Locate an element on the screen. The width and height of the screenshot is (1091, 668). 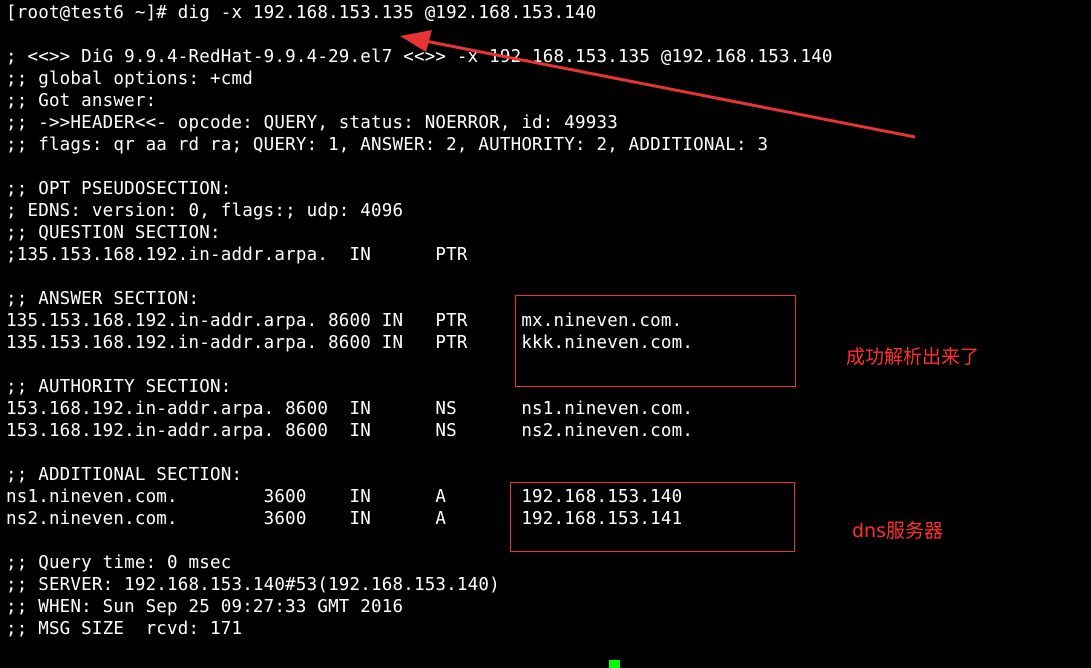
msg-size-line: ;; MSG SIZE rcvd: 171 is located at coordinates (124, 629).